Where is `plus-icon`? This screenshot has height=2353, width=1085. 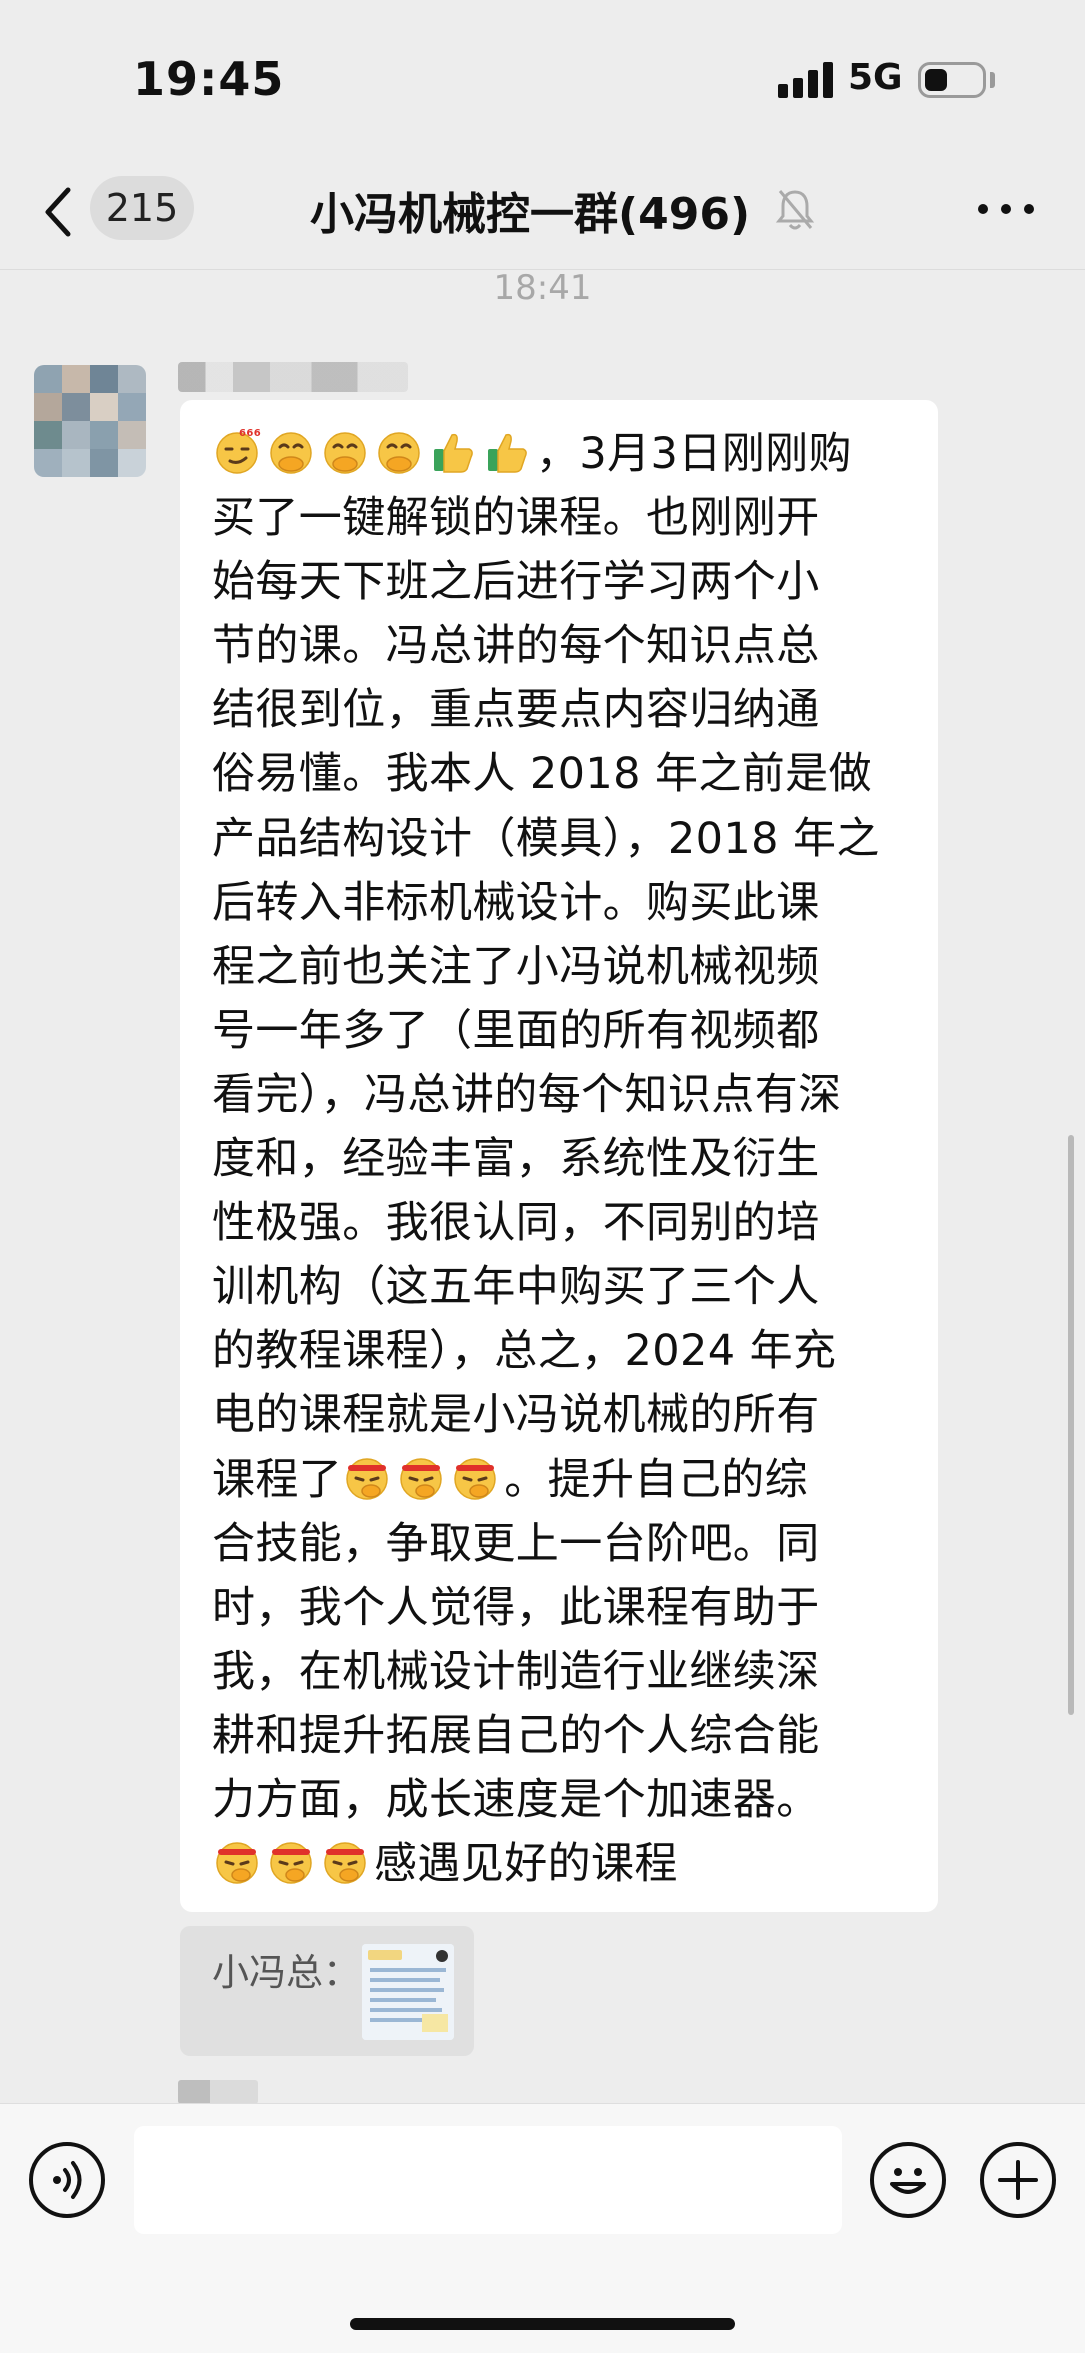 plus-icon is located at coordinates (1018, 2180).